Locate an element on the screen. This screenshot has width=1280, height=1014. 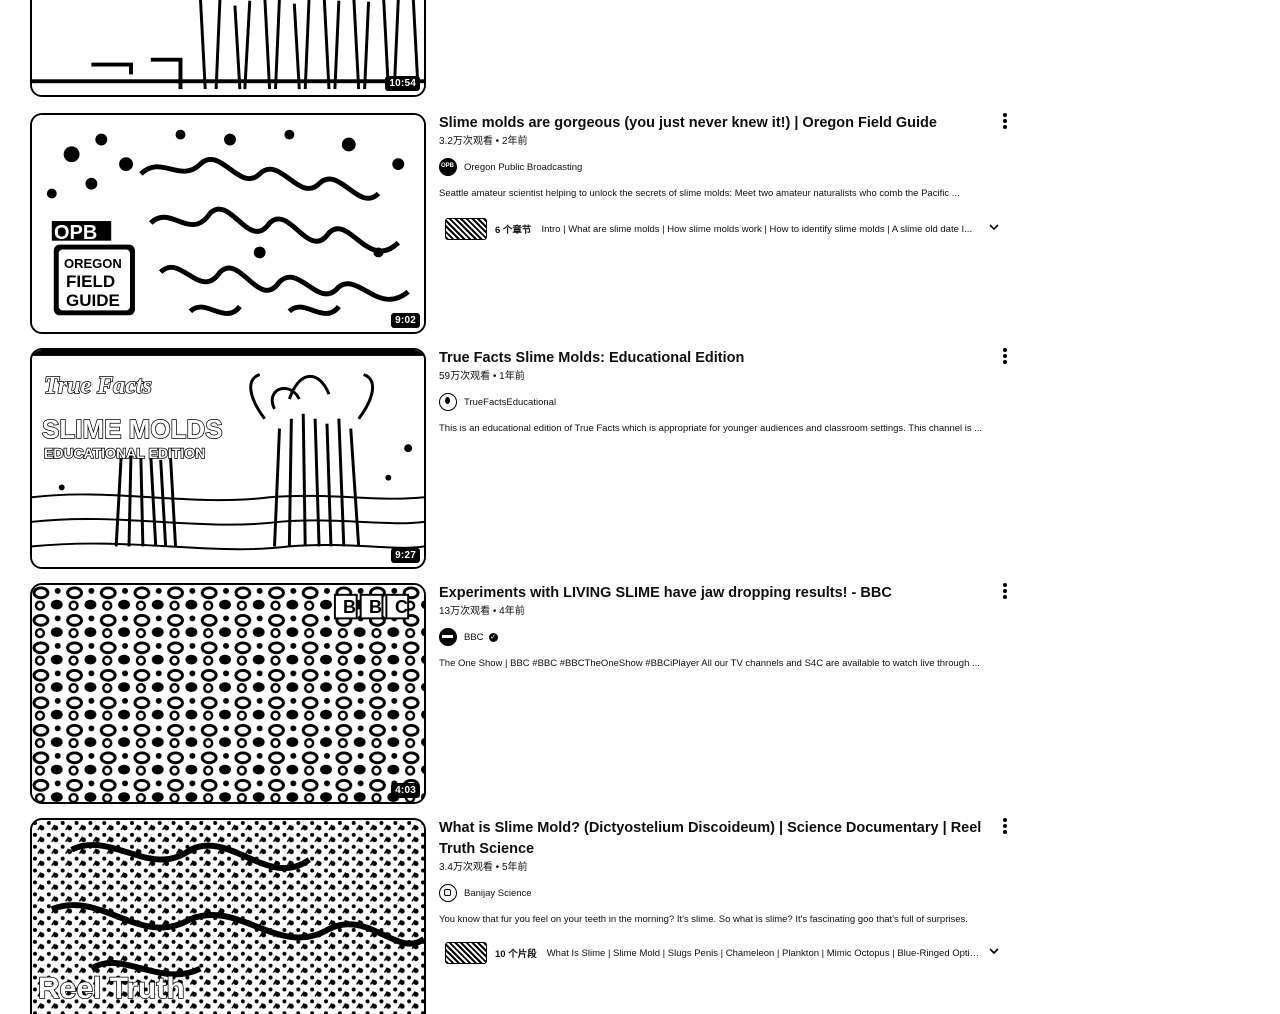
video-meta: 59万次观看 • 1年前 is located at coordinates (482, 376).